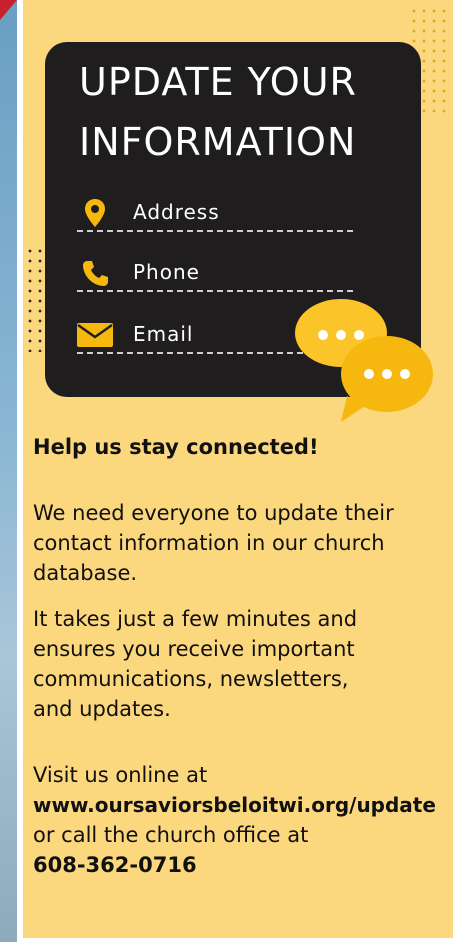  I want to click on contact-row-address: Address, so click(215, 220).